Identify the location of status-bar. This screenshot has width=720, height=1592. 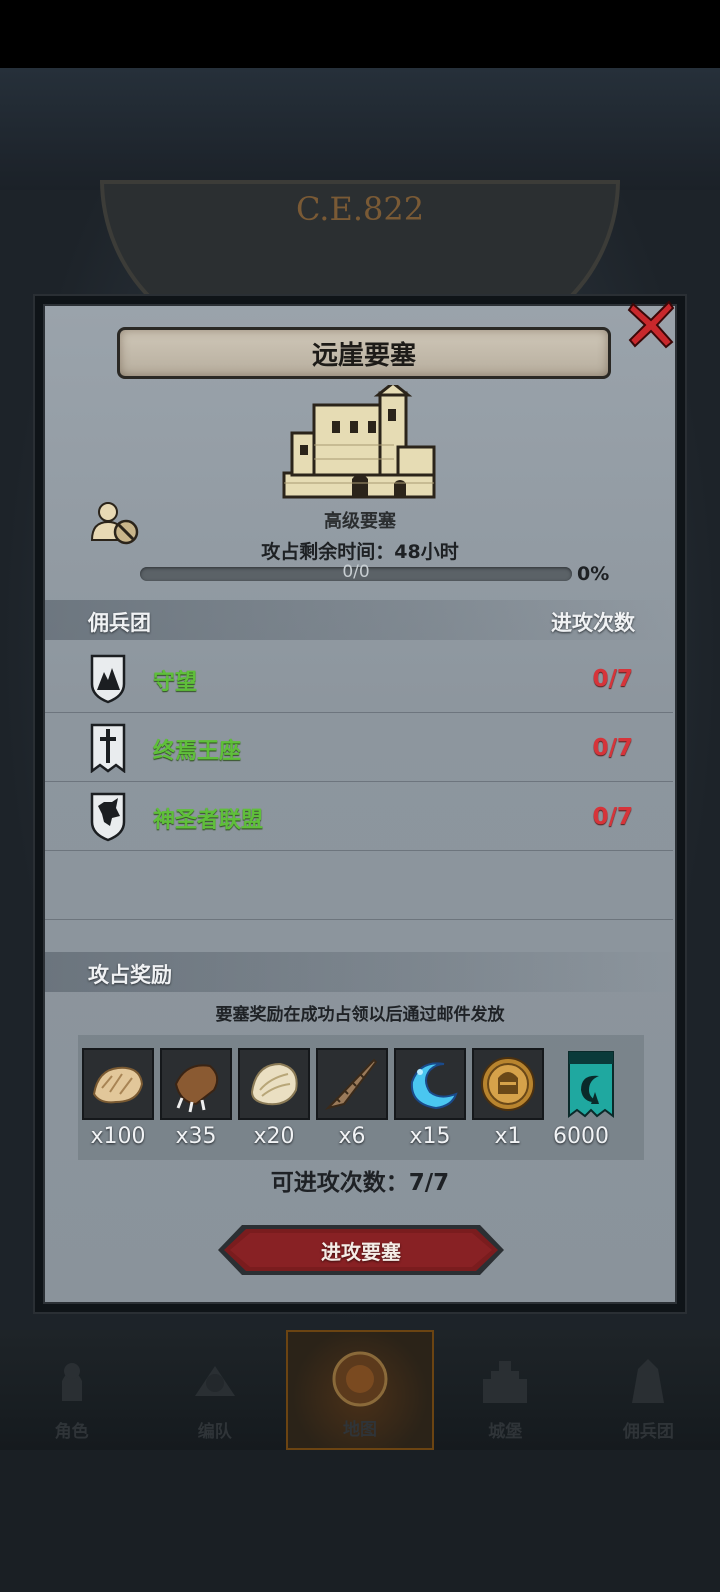
(360, 34).